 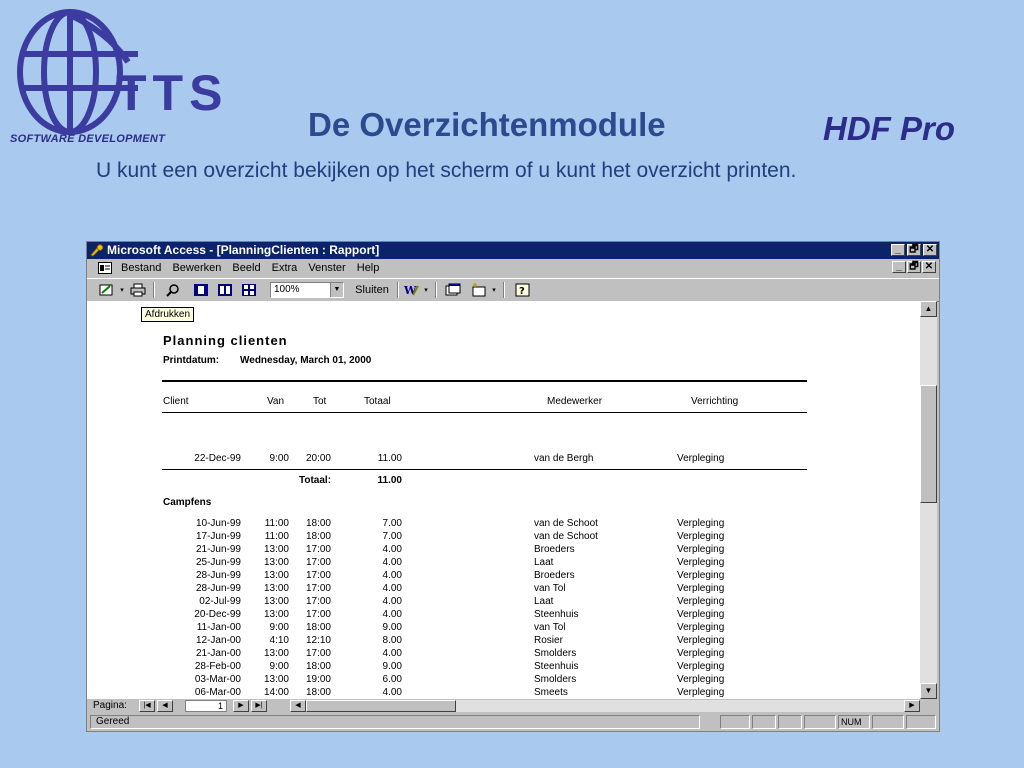 What do you see at coordinates (550, 627) in the screenshot?
I see `cell-medewerker: van Tol` at bounding box center [550, 627].